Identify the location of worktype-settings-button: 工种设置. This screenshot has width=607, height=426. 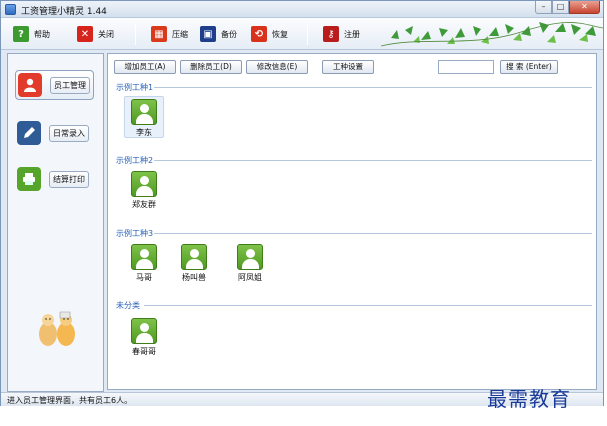
(348, 67).